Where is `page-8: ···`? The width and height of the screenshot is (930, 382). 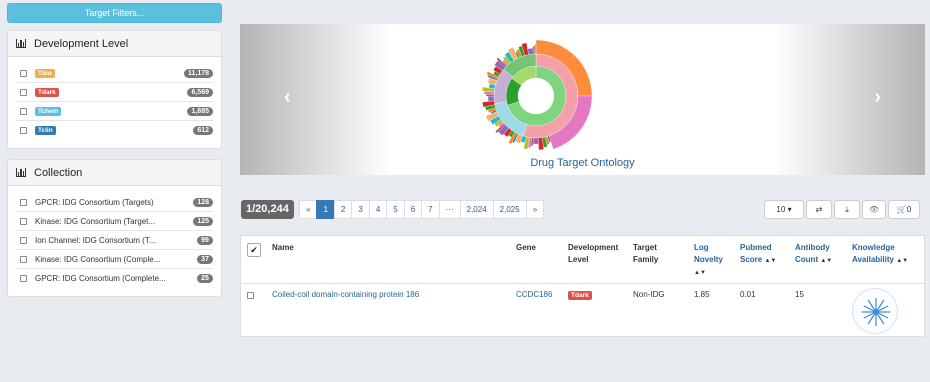 page-8: ··· is located at coordinates (449, 209).